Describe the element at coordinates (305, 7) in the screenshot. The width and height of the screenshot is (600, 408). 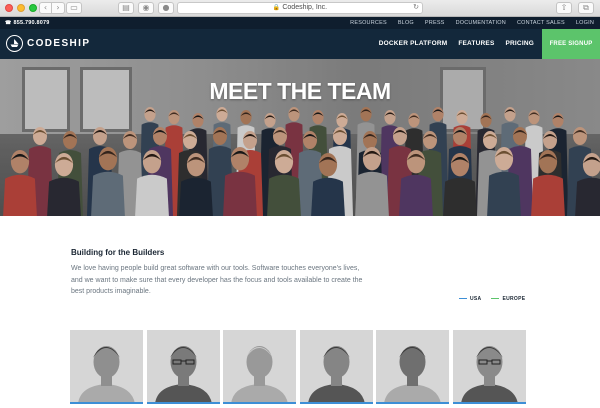
I see `address-text: Codeship, Inc.` at that location.